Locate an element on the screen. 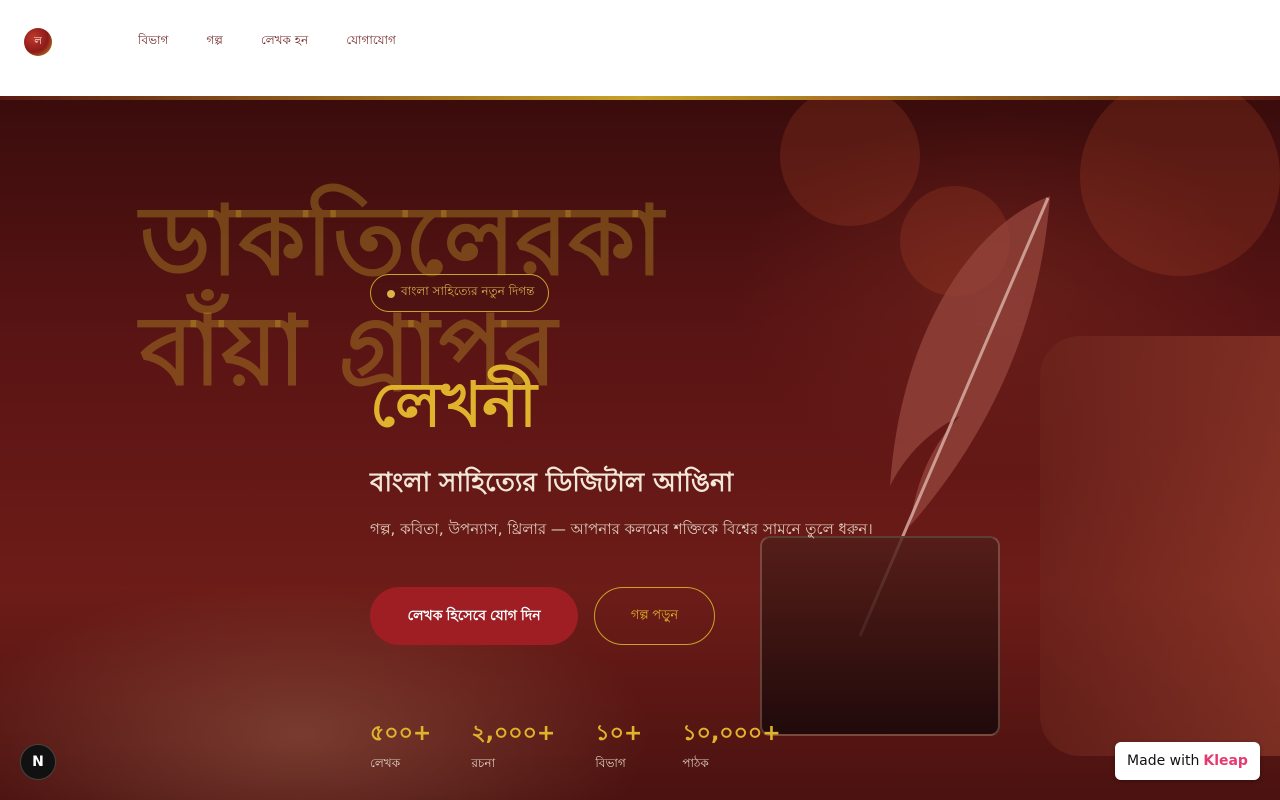 This screenshot has width=1280, height=800. read-stories-button: গল্প পড়ুন is located at coordinates (654, 616).